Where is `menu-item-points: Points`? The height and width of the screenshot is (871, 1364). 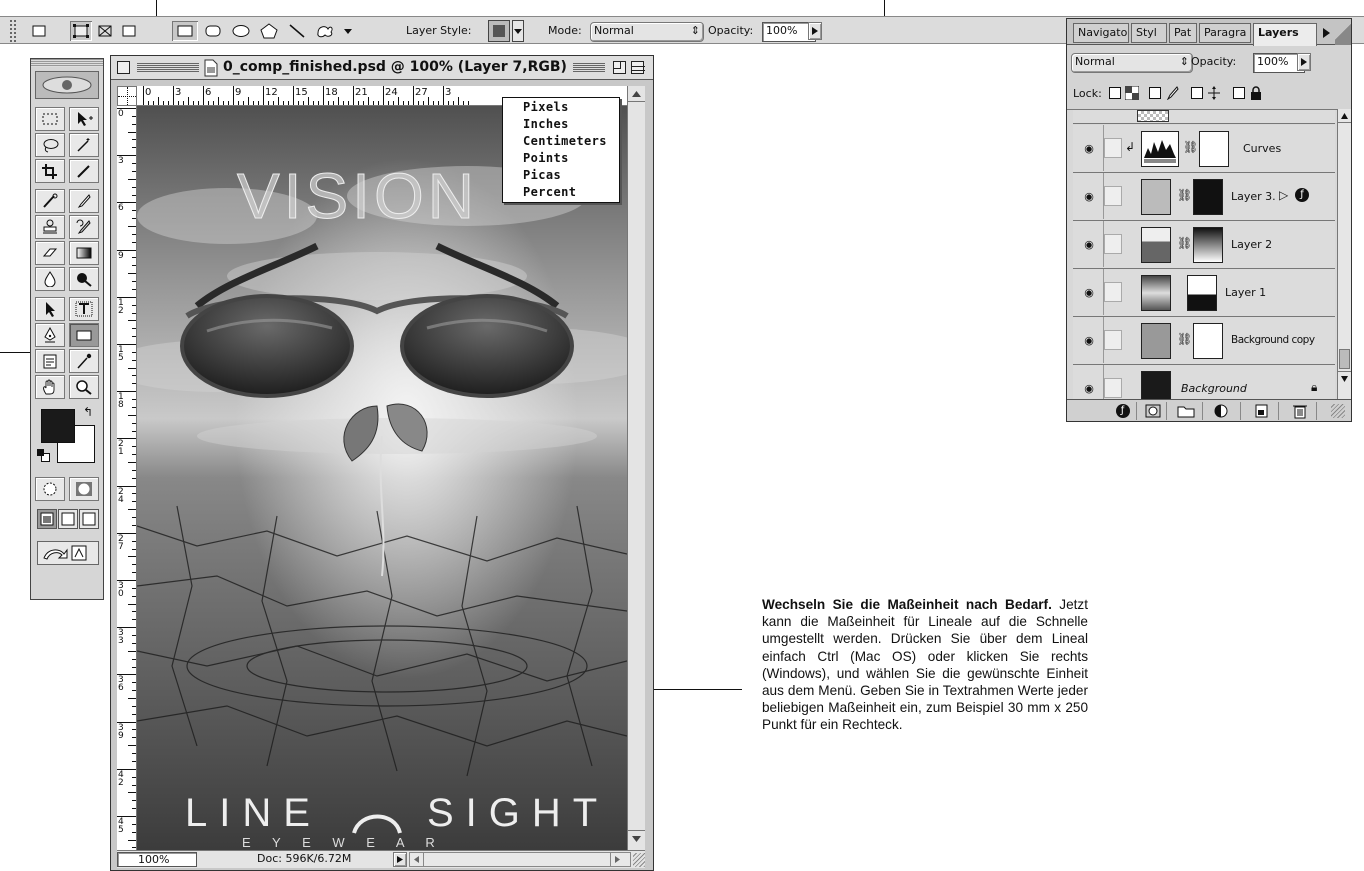 menu-item-points: Points is located at coordinates (546, 158).